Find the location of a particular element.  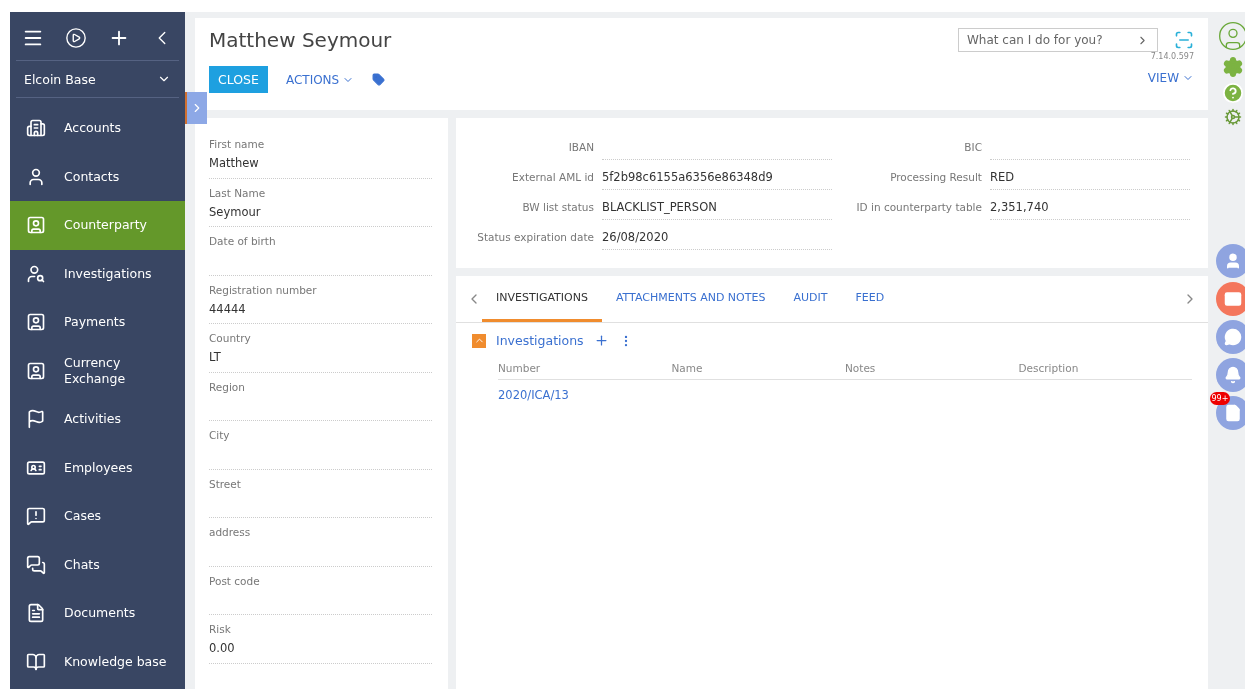

collapse-button is located at coordinates (479, 340).